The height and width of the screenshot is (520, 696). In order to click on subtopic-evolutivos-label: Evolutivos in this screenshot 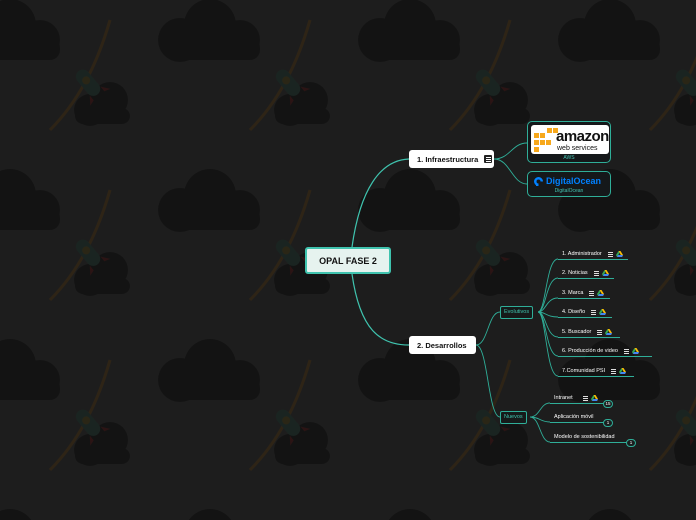, I will do `click(517, 312)`.